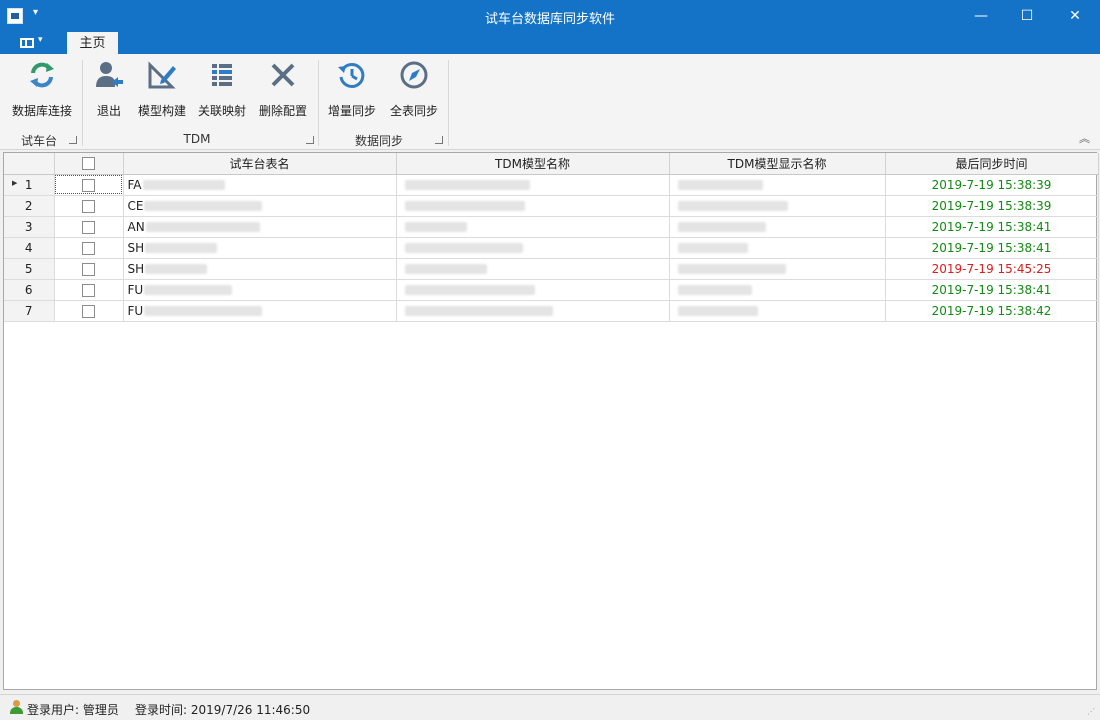 The image size is (1100, 720). Describe the element at coordinates (777, 164) in the screenshot. I see `column-header: TDM模型显示名称` at that location.